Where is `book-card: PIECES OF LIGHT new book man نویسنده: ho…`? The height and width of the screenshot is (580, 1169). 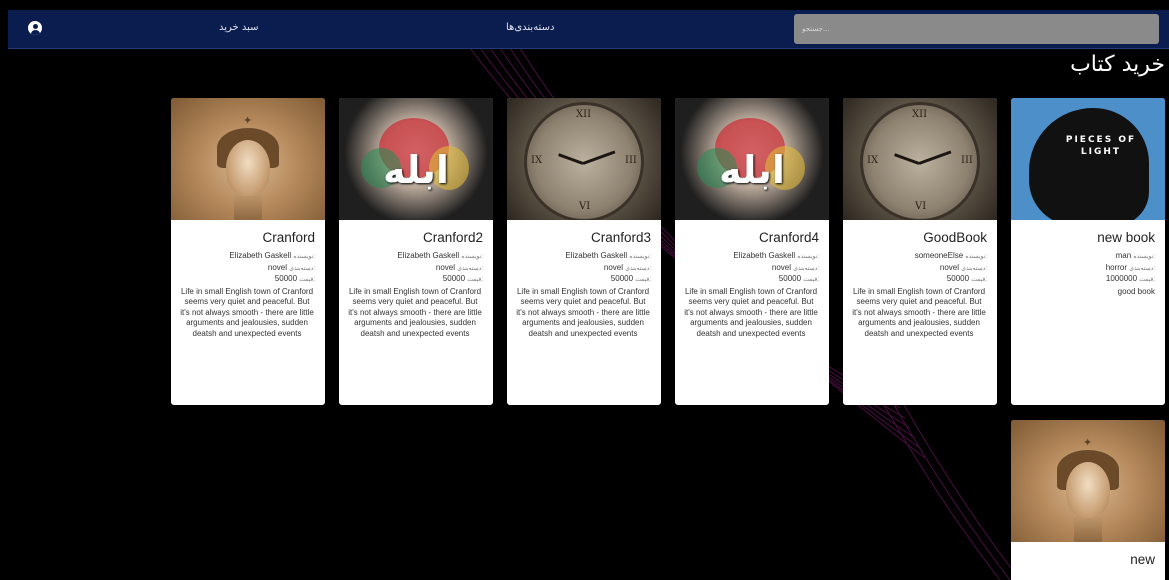
book-card: PIECES OF LIGHT new book man نویسنده: ho… is located at coordinates (1088, 251).